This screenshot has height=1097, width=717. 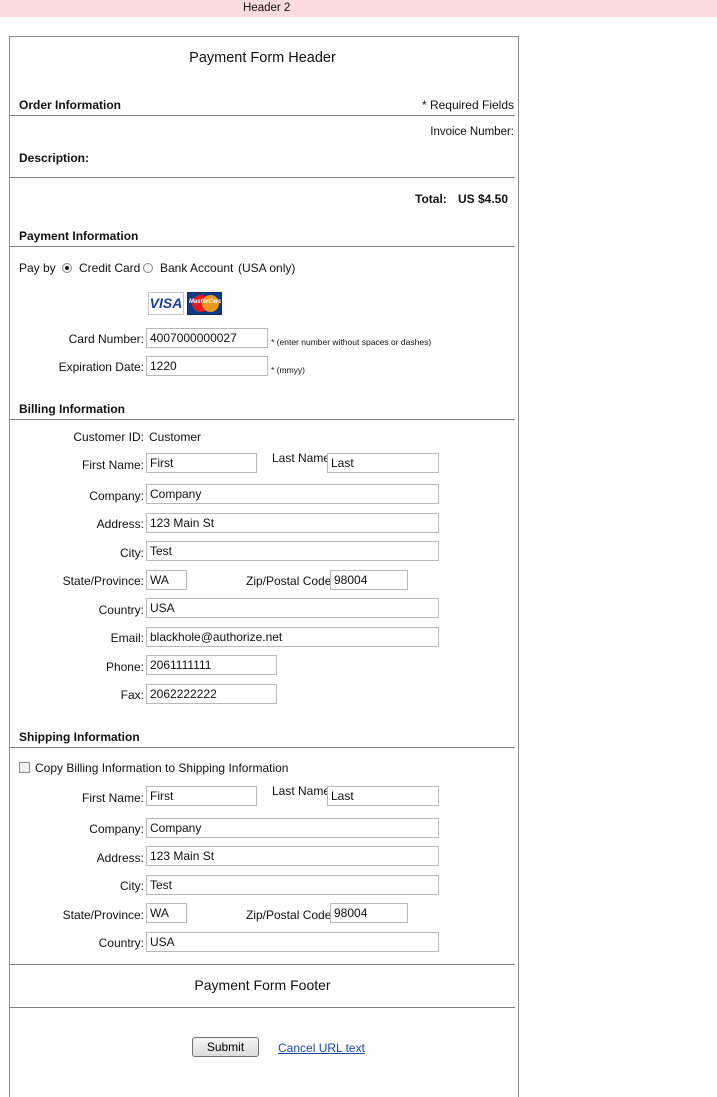 I want to click on expiration-date-hint: * (mmyy), so click(x=288, y=370).